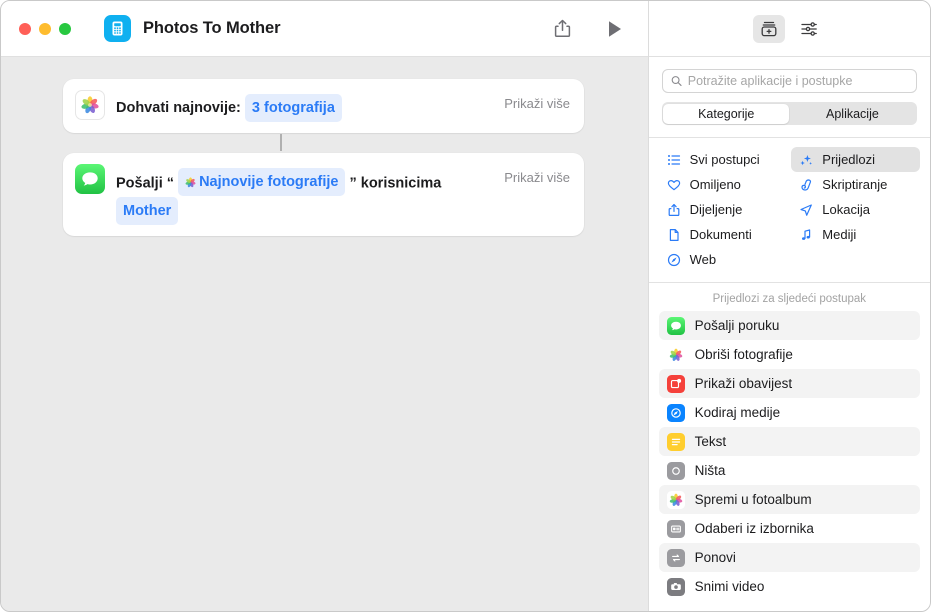 This screenshot has width=931, height=612. I want to click on category-skriptiranje: Skriptiranje, so click(855, 184).